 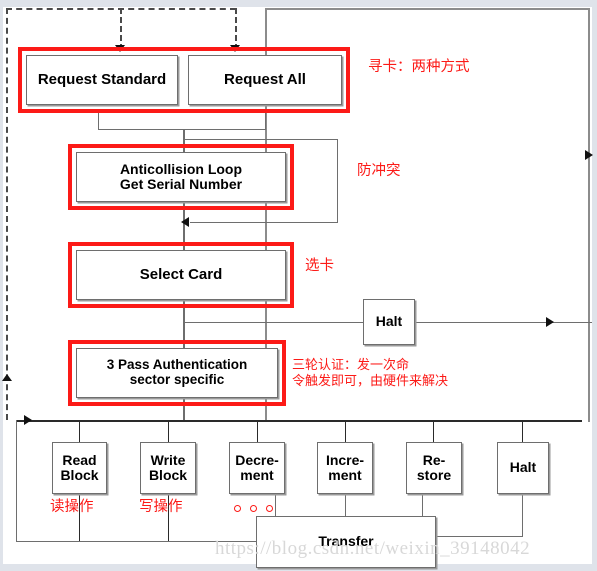 I want to click on line-to-halt-mid, so click(x=273, y=322).